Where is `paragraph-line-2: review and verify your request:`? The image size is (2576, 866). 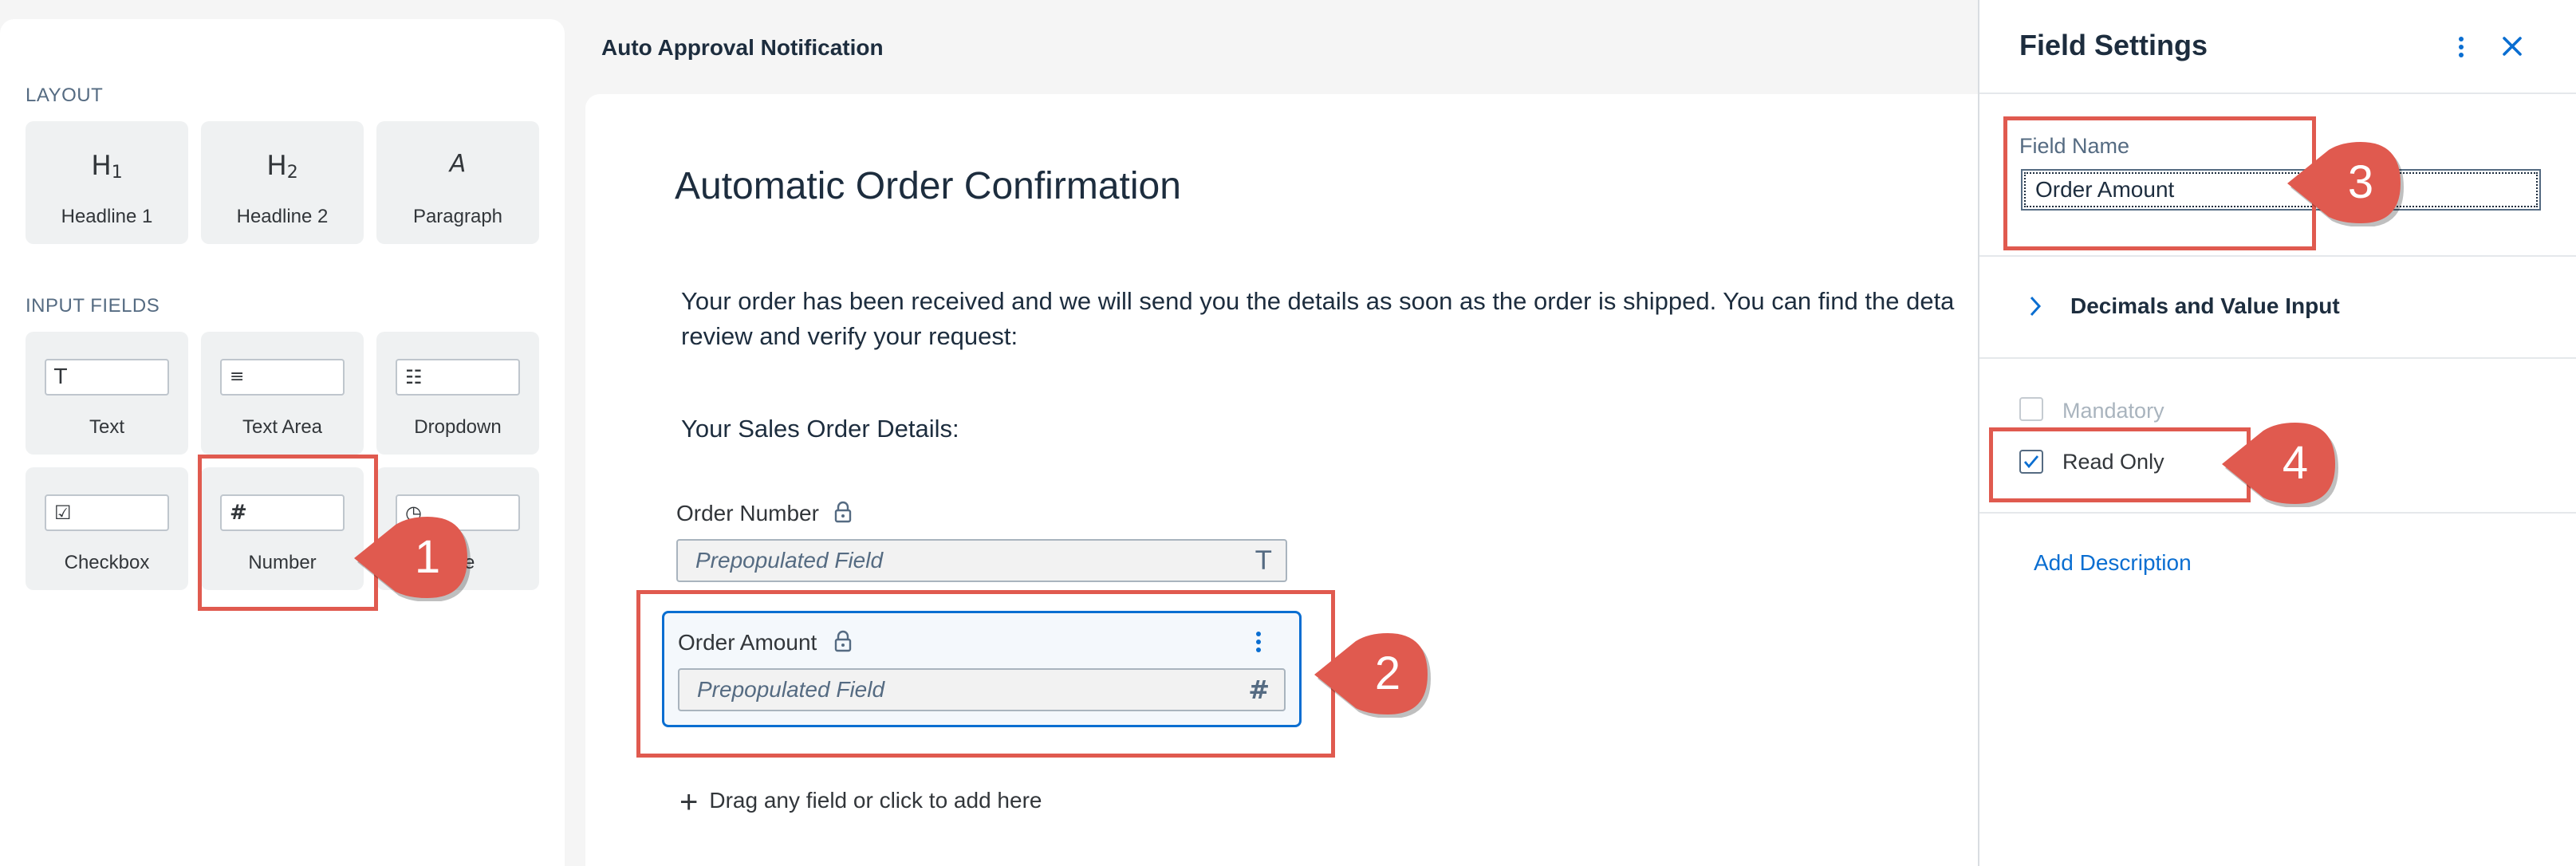
paragraph-line-2: review and verify your request: is located at coordinates (849, 336).